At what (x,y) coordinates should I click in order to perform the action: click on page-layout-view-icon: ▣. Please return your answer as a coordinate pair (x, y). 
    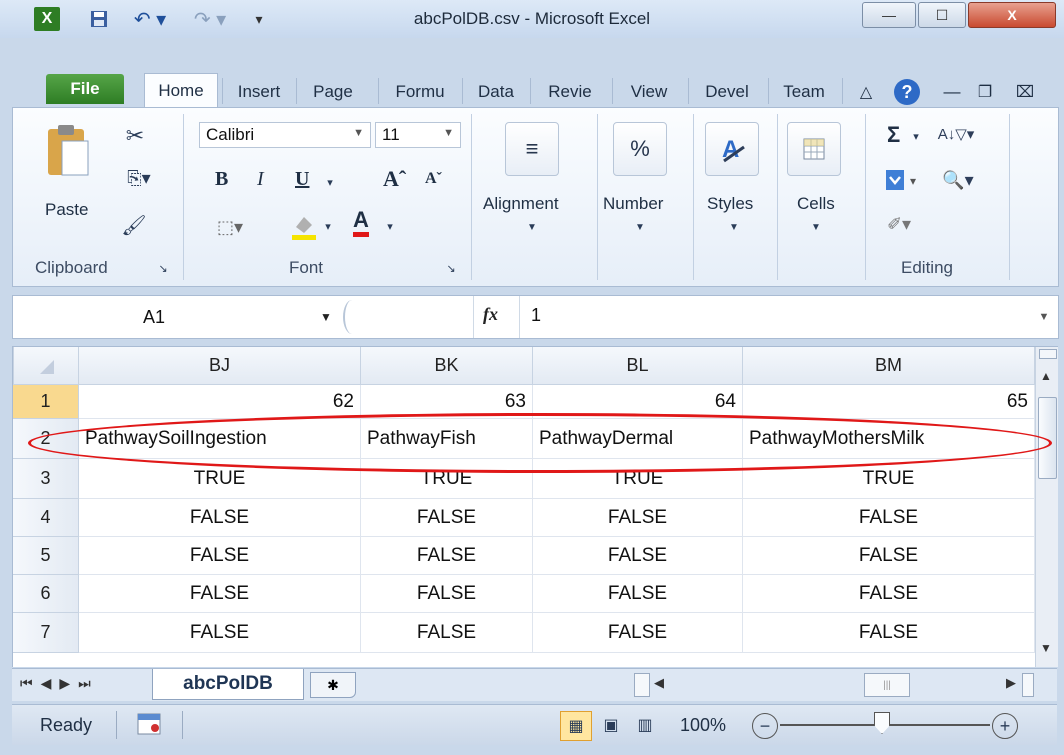
    Looking at the image, I should click on (611, 725).